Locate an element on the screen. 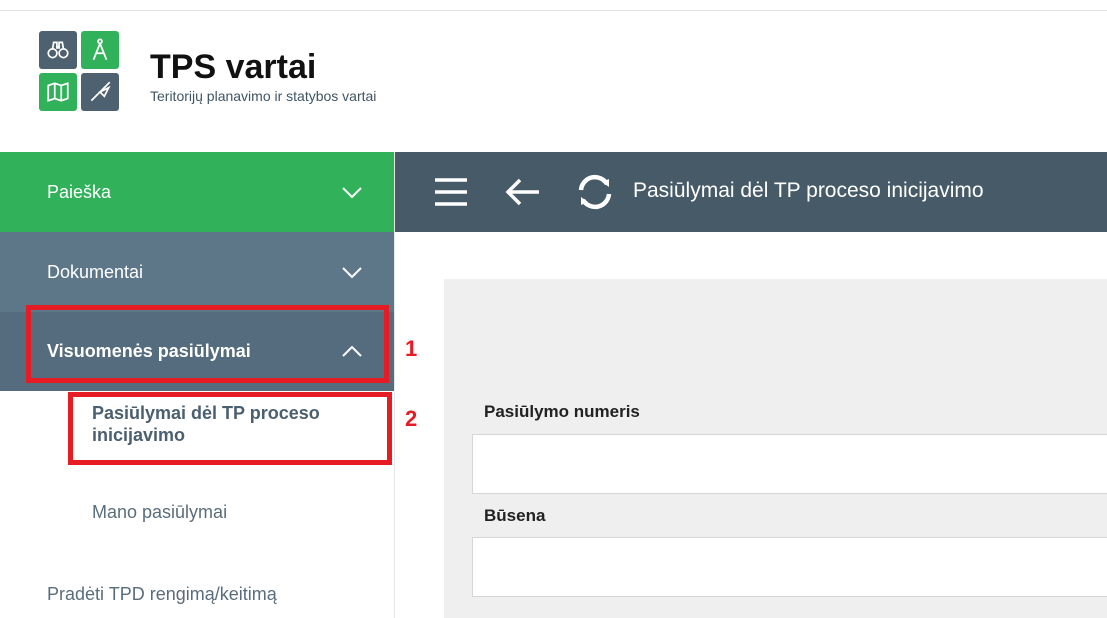  app-title: TPS vartai is located at coordinates (233, 67).